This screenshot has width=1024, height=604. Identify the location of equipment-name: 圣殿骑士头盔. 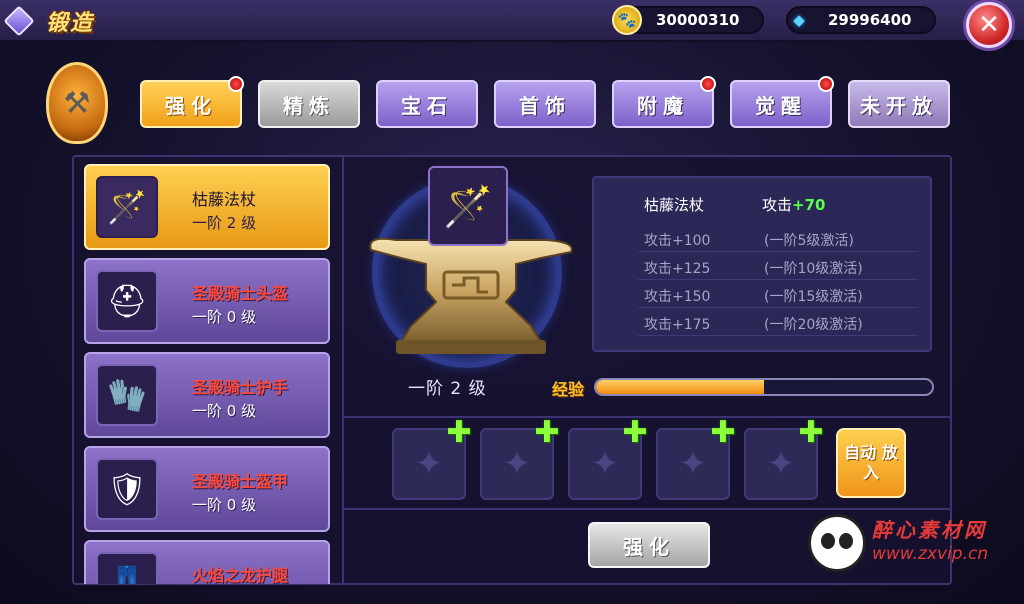
(240, 293).